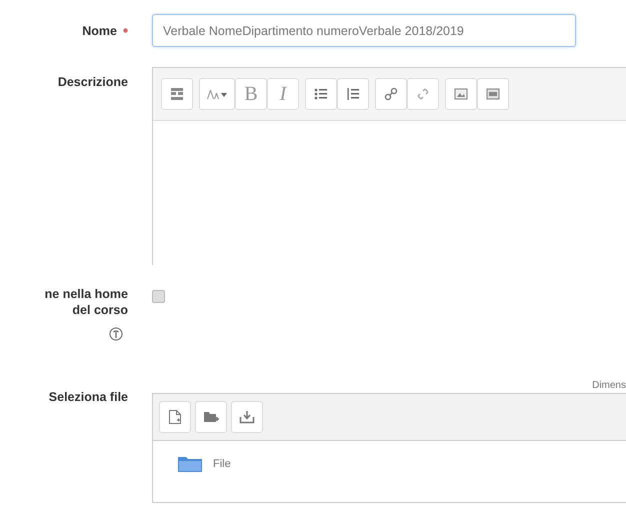  What do you see at coordinates (88, 397) in the screenshot?
I see `field-label: Seleziona file` at bounding box center [88, 397].